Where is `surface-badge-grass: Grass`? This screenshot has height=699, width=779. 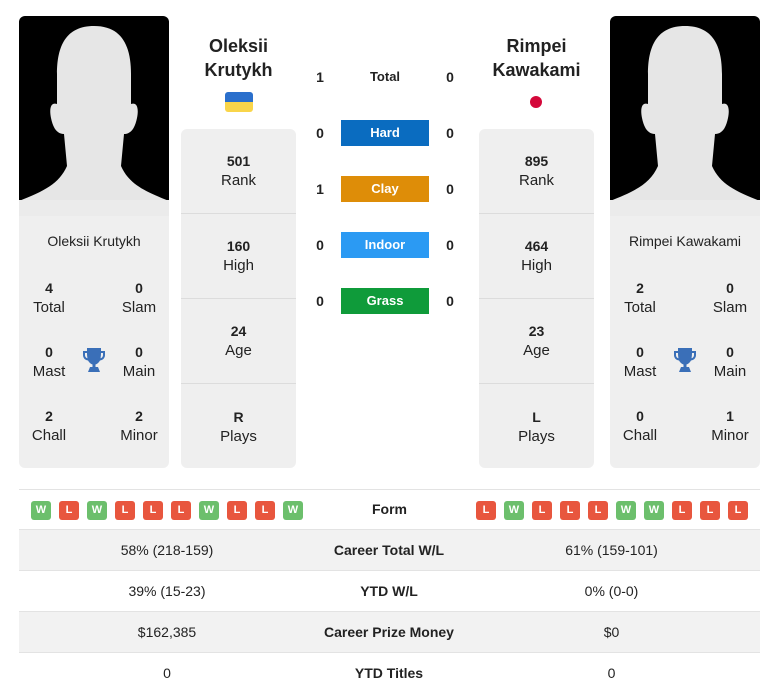
surface-badge-grass: Grass is located at coordinates (385, 301).